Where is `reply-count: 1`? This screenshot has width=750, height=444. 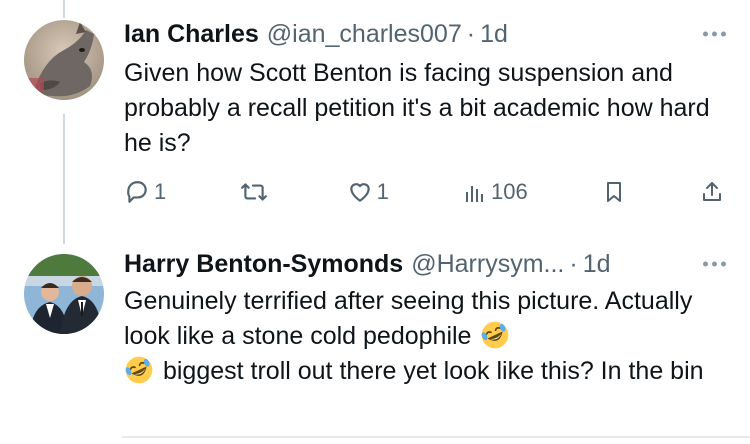 reply-count: 1 is located at coordinates (160, 191).